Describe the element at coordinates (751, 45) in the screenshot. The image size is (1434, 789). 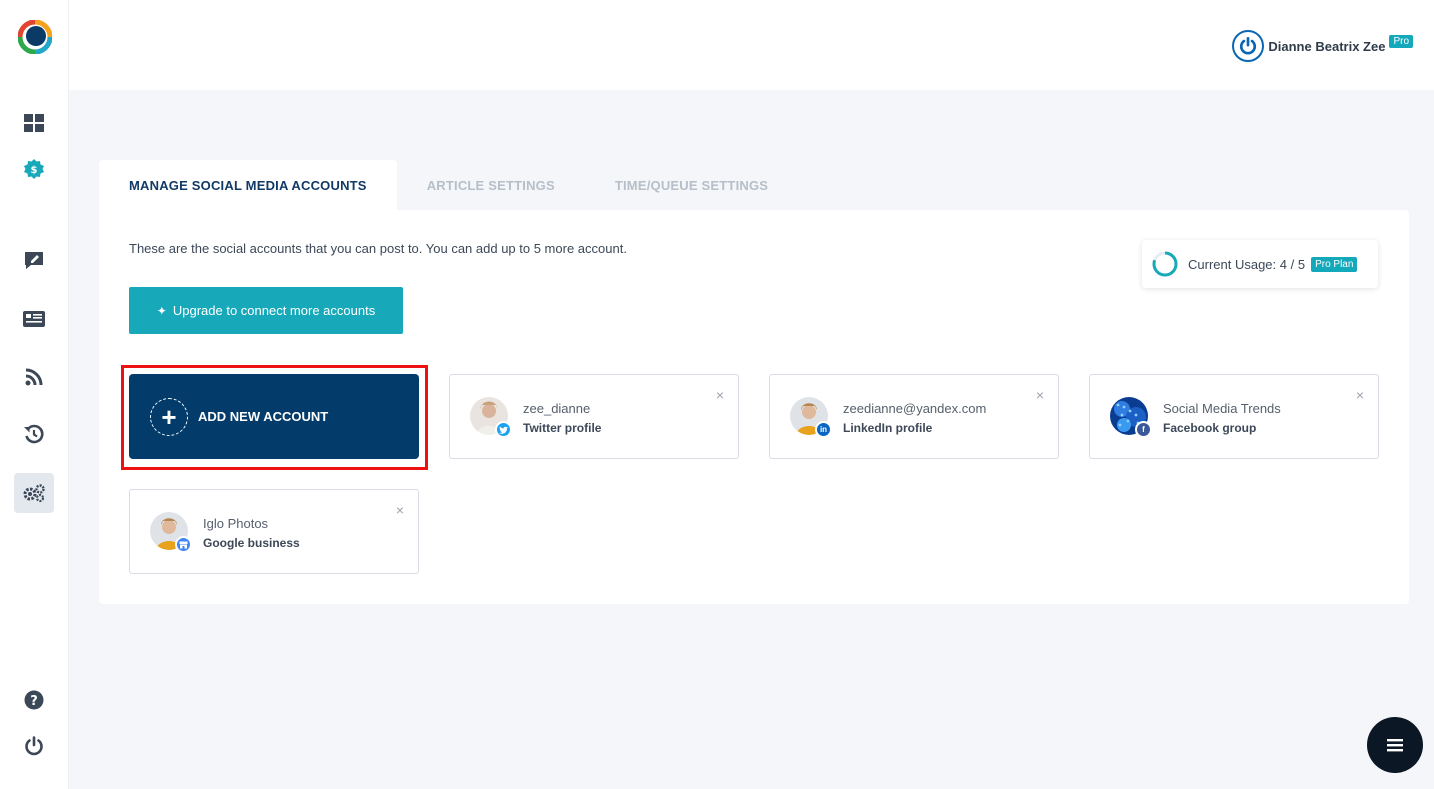
I see `top-bar: Dianne Beatrix Zee Pro` at that location.